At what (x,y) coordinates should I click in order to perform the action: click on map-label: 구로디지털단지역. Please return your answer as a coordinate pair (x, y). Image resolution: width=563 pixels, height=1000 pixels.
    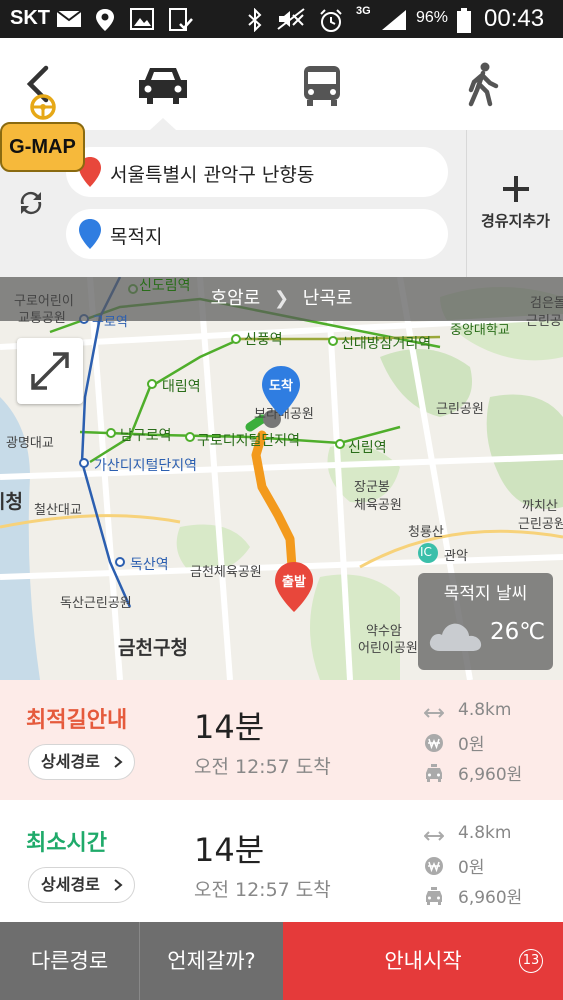
    Looking at the image, I should click on (249, 441).